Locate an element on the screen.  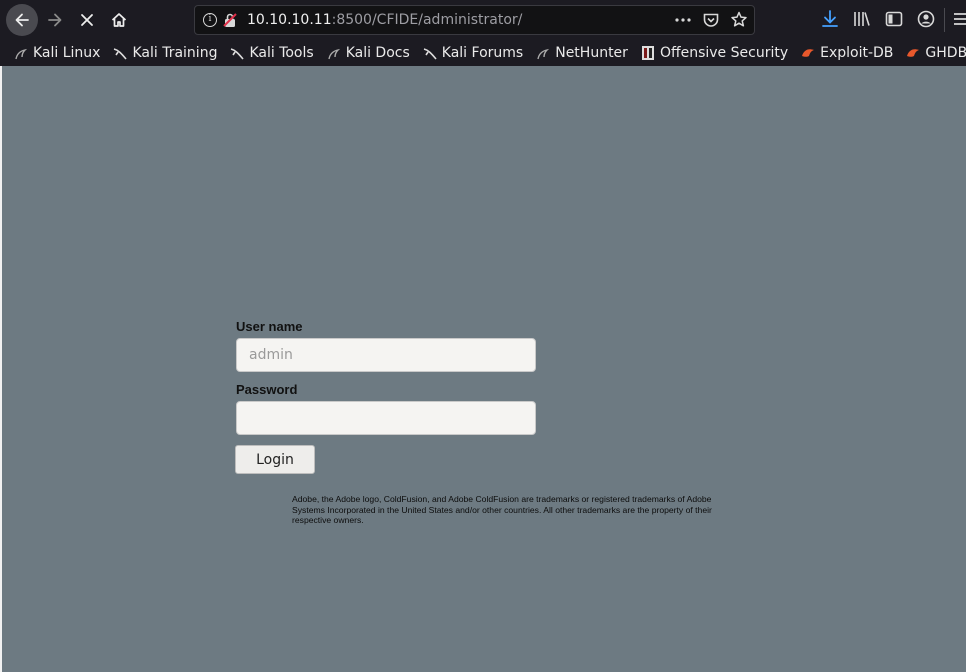
stop-button is located at coordinates (87, 20).